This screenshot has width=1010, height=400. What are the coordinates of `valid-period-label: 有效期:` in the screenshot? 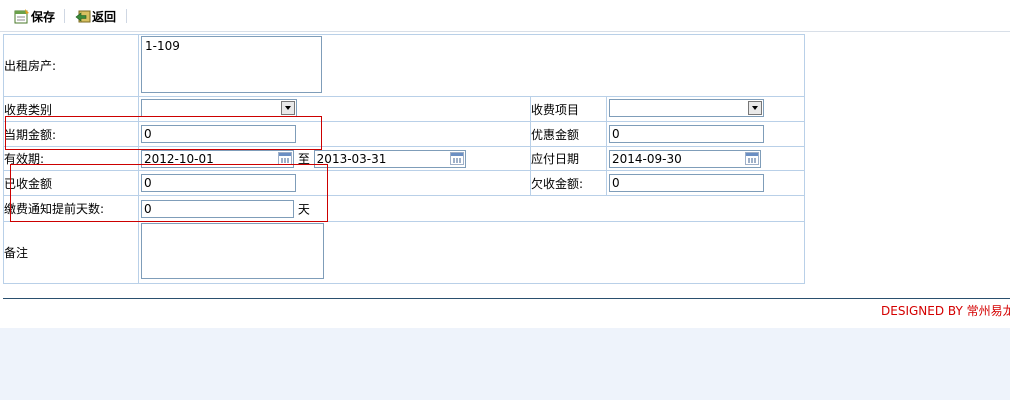 It's located at (71, 158).